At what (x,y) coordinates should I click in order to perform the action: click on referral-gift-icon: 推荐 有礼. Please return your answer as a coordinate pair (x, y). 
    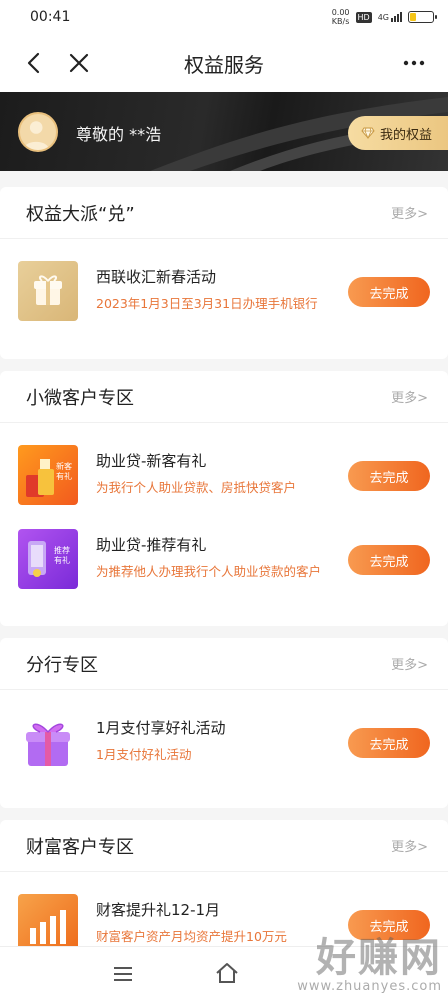
    Looking at the image, I should click on (48, 559).